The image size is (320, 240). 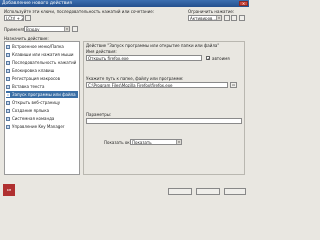 I want to click on auto-name-checkbox: ✓, so click(x=208, y=58).